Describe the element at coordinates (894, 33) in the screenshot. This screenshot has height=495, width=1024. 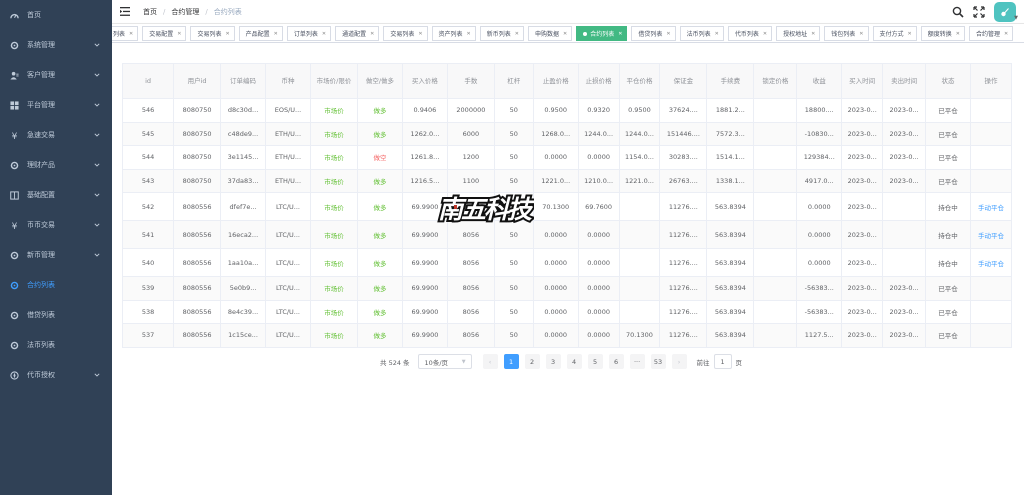
I see `tag-item: 支付方式 ✕` at that location.